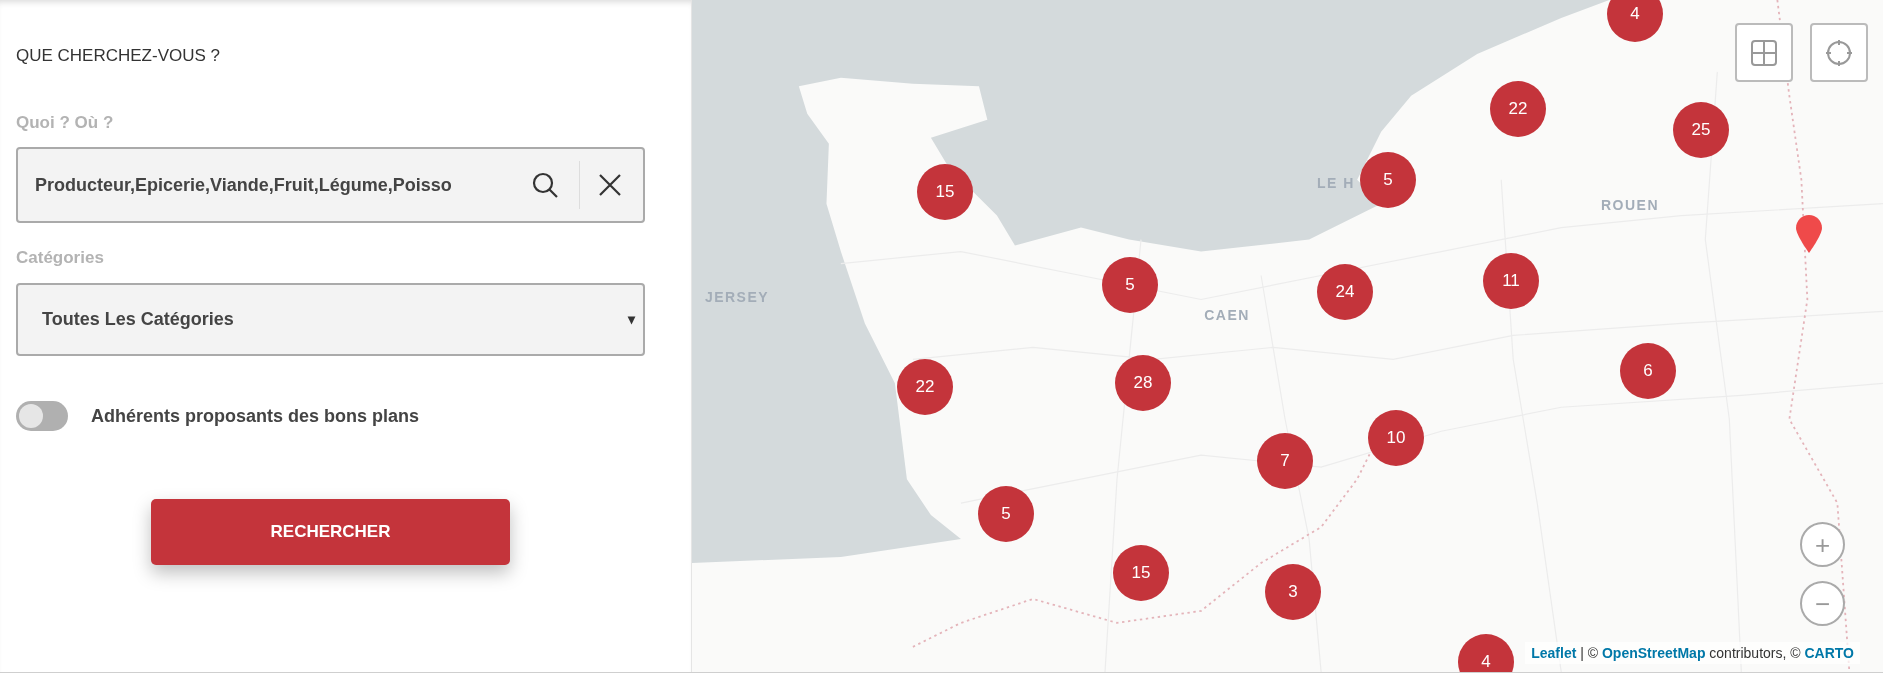 This screenshot has width=1883, height=674. I want to click on search-icon, so click(545, 185).